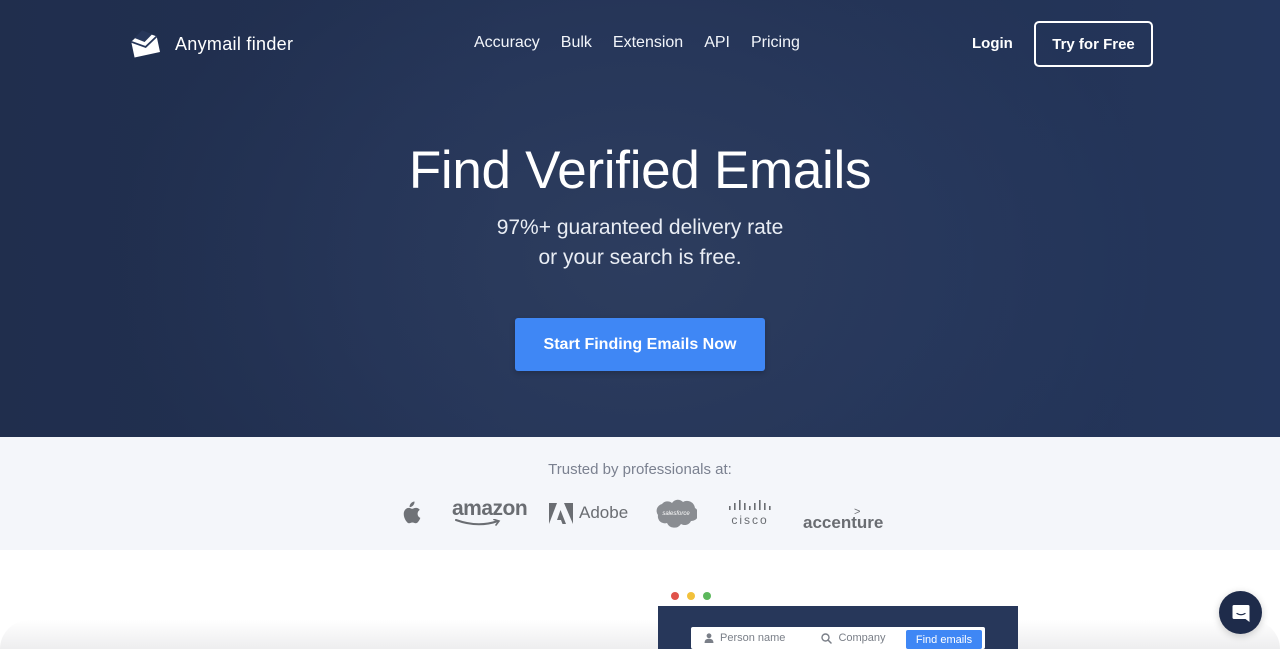  I want to click on accenture-logo: > accenture, so click(843, 519).